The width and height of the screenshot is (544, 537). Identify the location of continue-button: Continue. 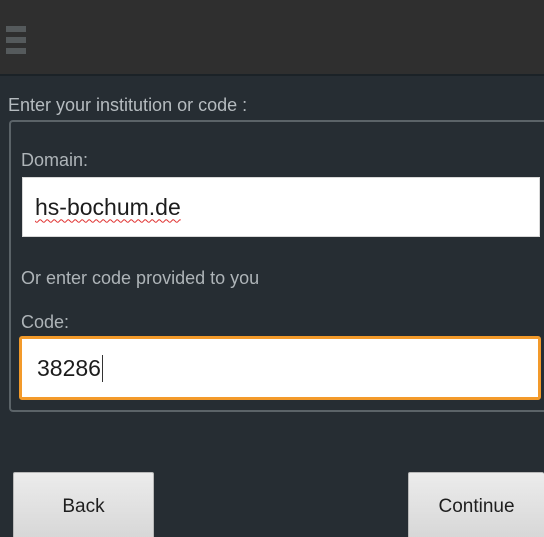
(476, 504).